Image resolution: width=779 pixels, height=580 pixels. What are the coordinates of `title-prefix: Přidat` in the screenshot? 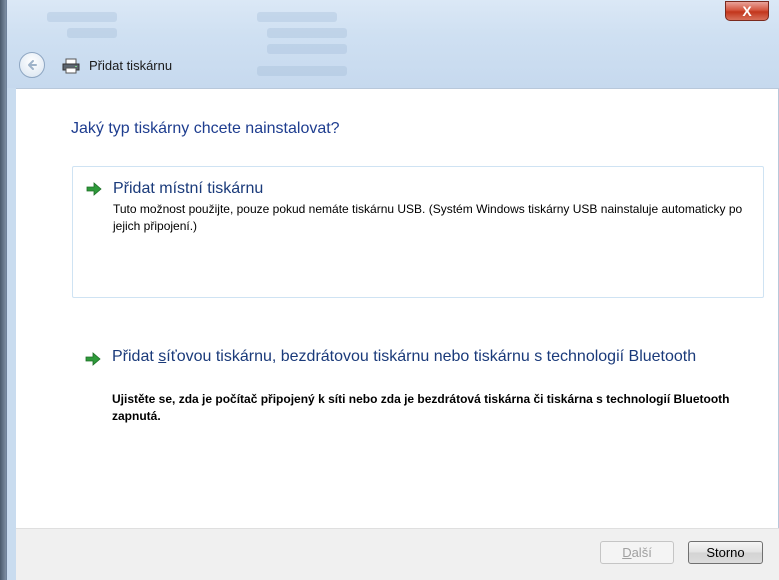 It's located at (135, 356).